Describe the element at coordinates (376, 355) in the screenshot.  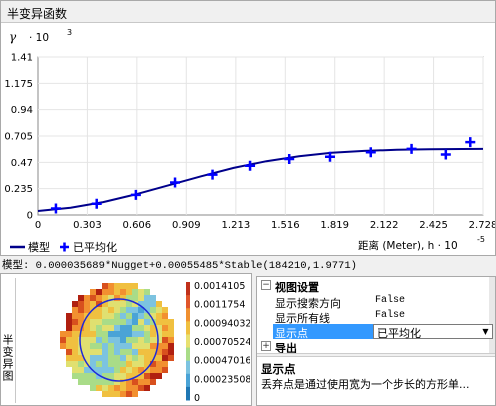
I see `splitter` at that location.